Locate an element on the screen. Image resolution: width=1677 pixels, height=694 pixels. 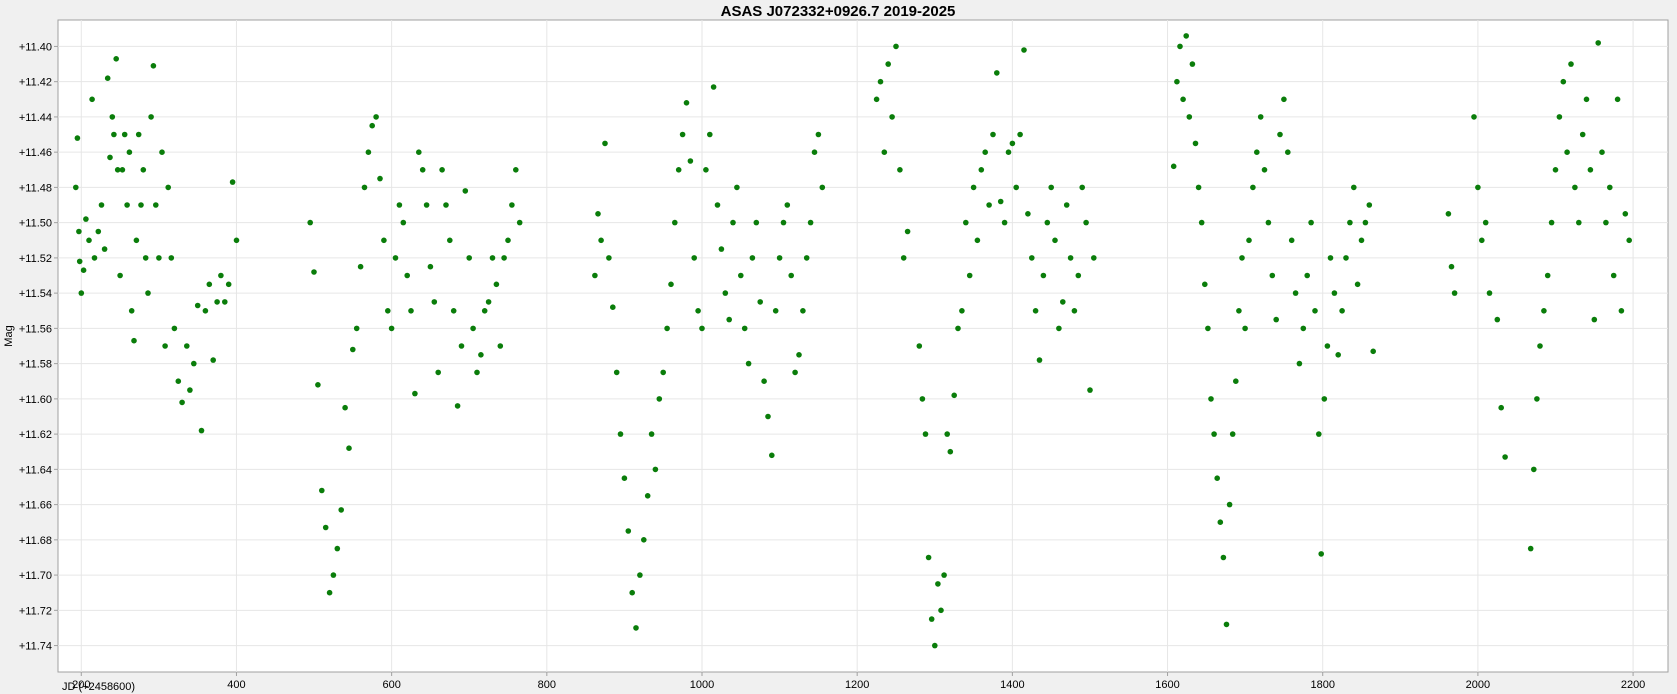
y-tick-label: +11.48 is located at coordinates (35, 188).